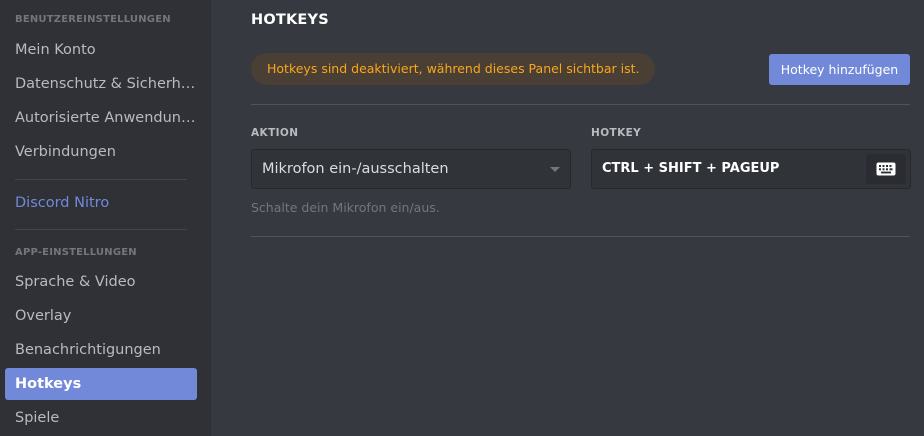 The width and height of the screenshot is (924, 436). What do you see at coordinates (101, 203) in the screenshot?
I see `sidebar-item-discord-nitro: Discord Nitro` at bounding box center [101, 203].